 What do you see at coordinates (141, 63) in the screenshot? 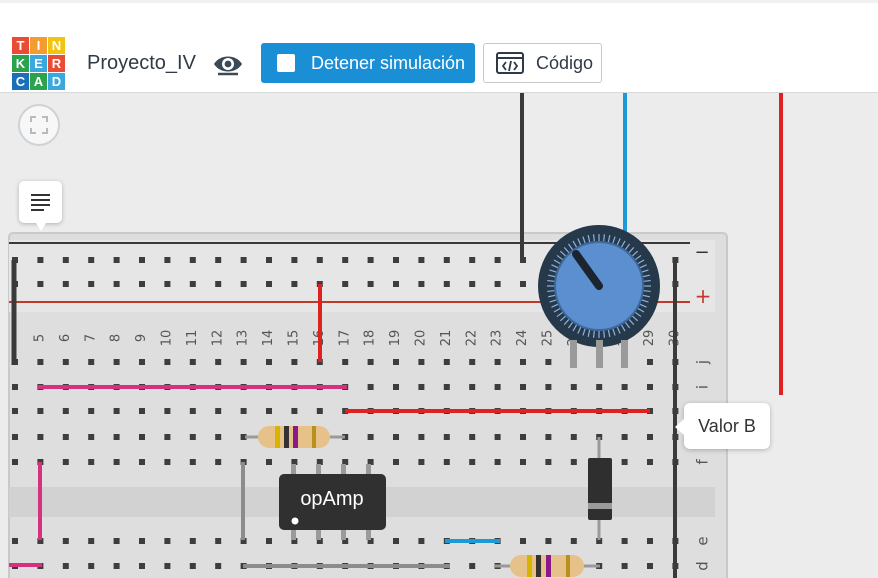
I see `project-title: Proyecto_IV` at bounding box center [141, 63].